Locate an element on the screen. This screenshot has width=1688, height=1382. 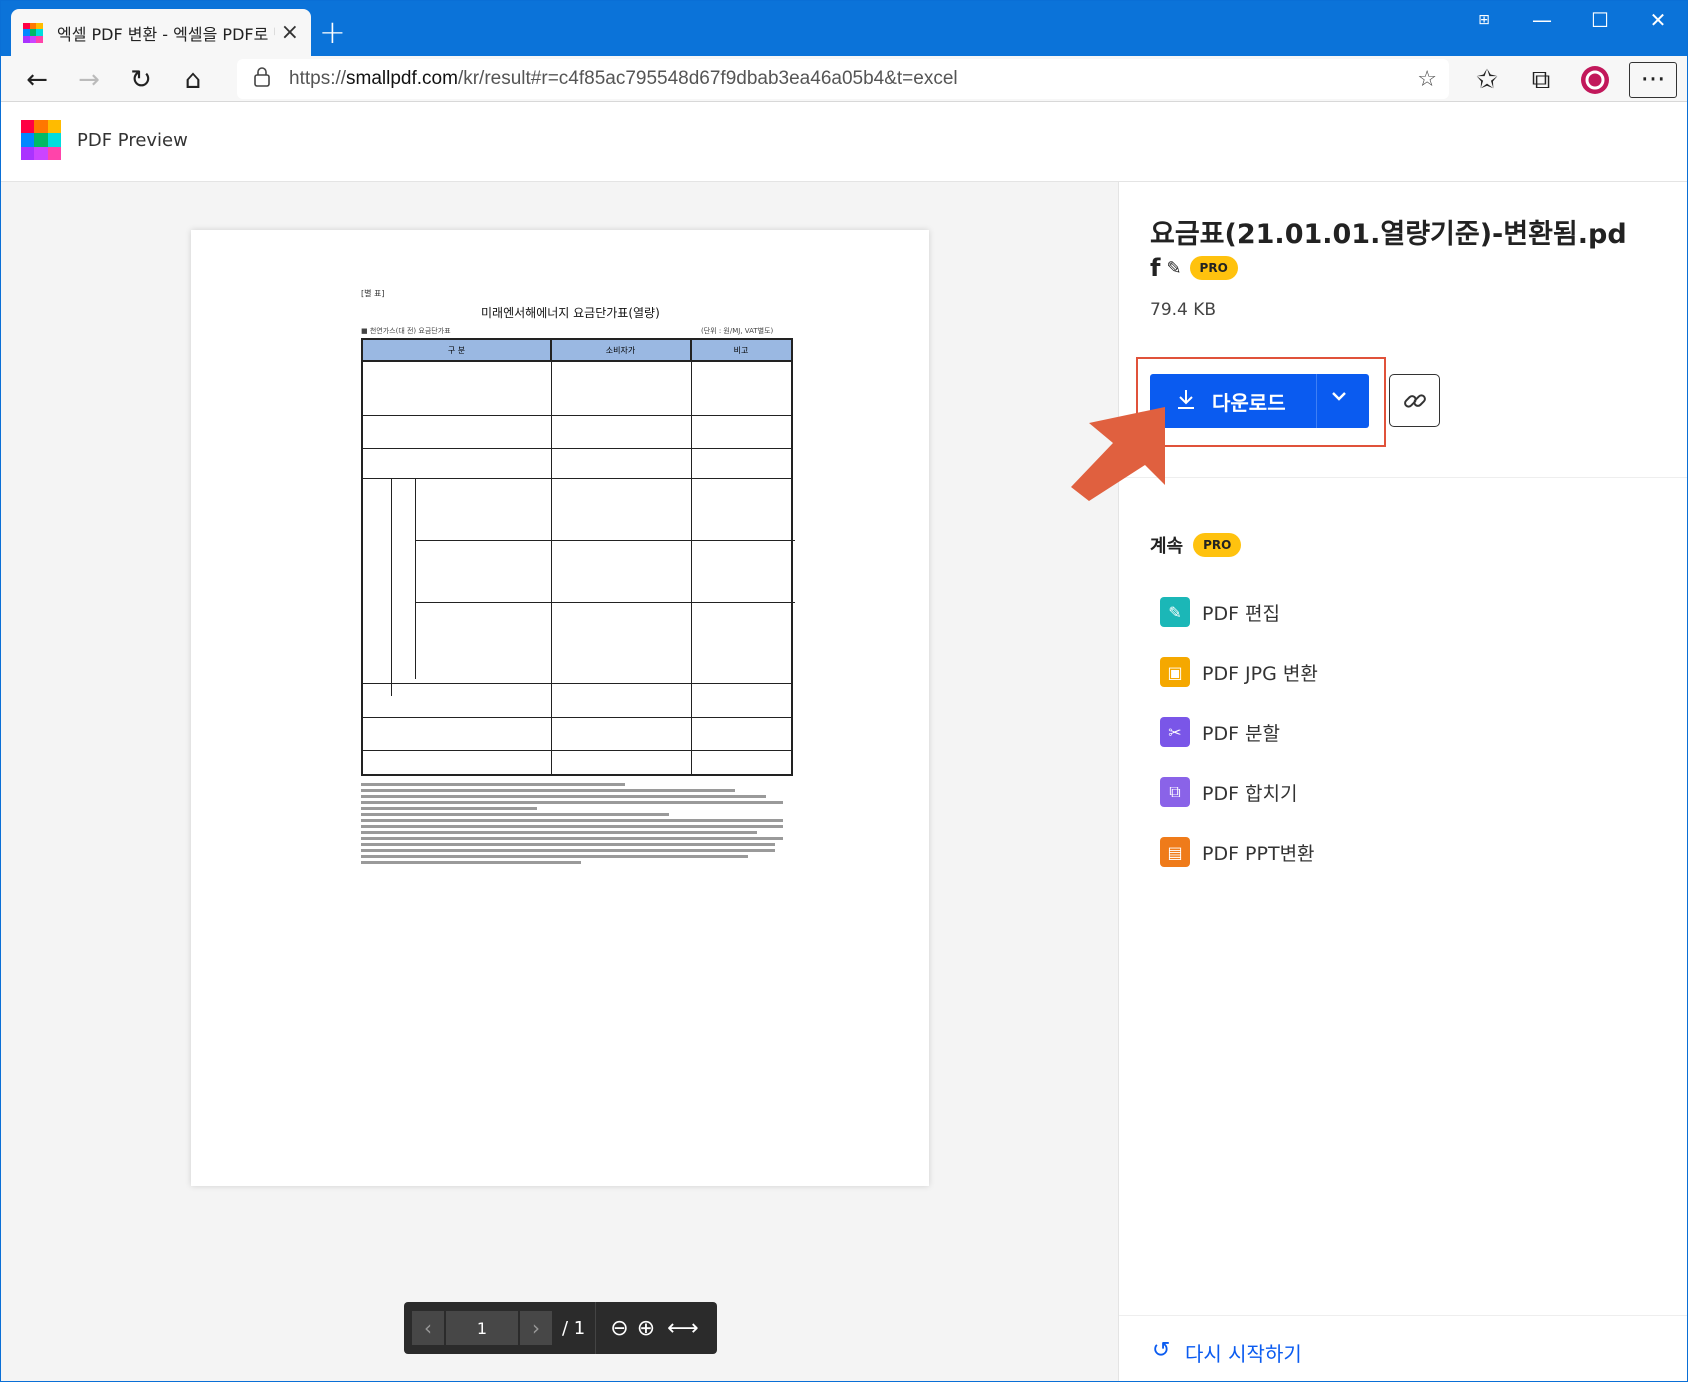
smallpdf-favicon-icon is located at coordinates (33, 32).